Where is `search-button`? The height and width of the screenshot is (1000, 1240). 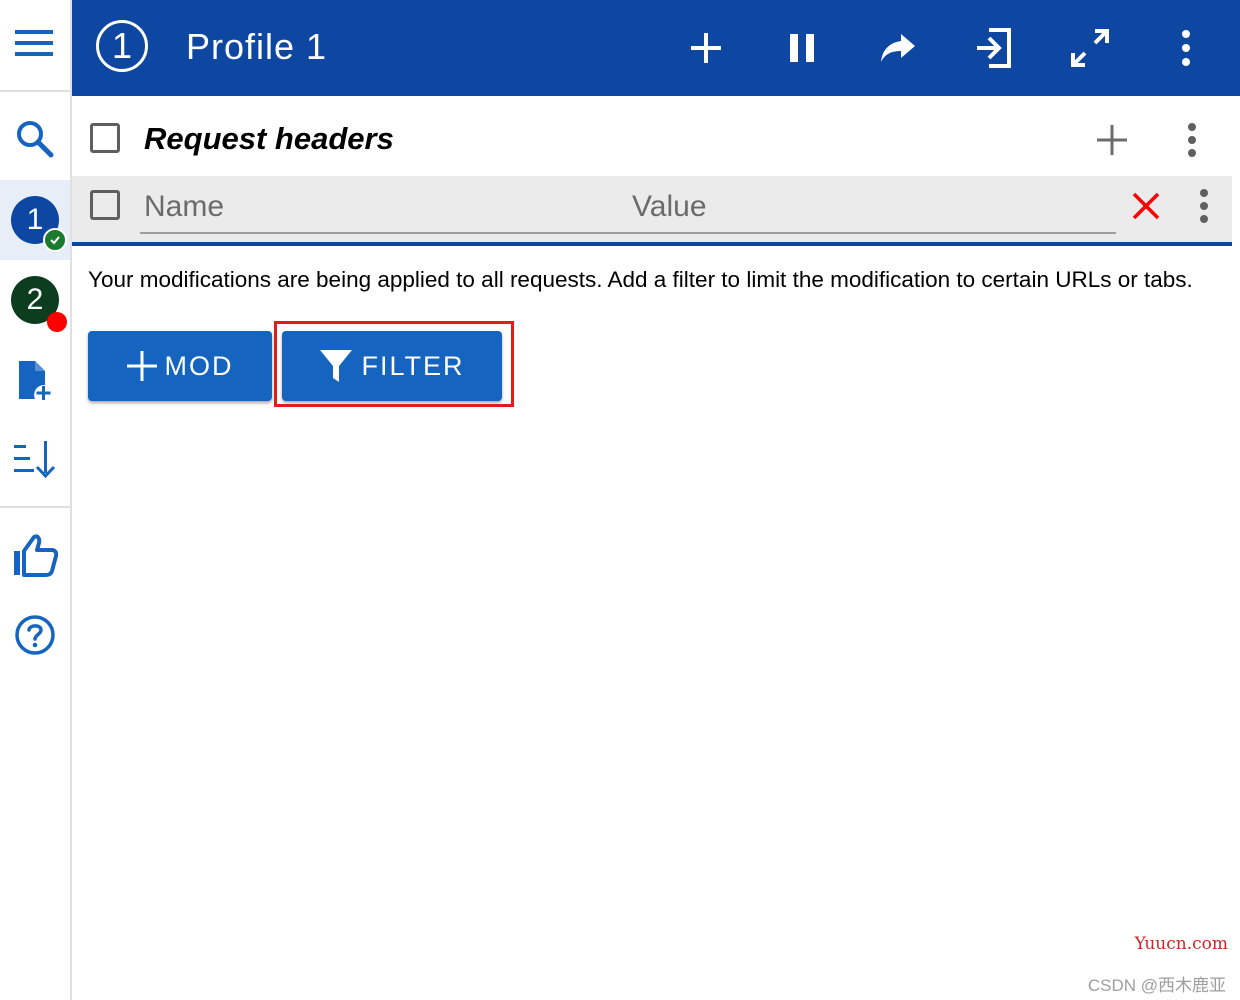 search-button is located at coordinates (35, 139).